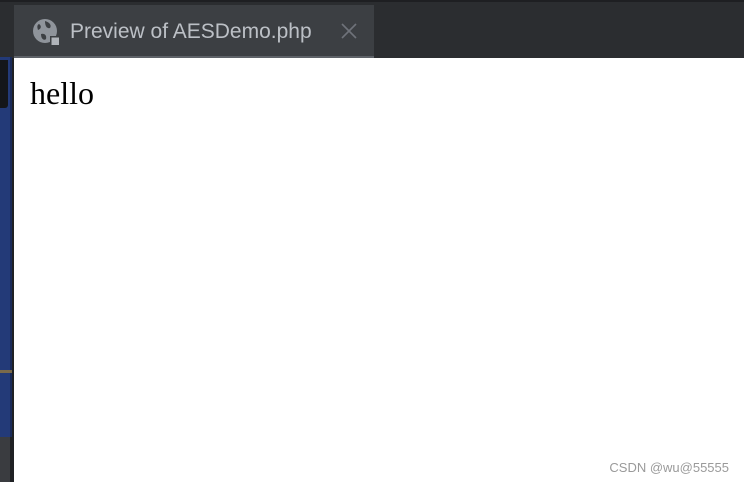 The height and width of the screenshot is (482, 744). I want to click on left-gutter-marker, so click(4, 84).